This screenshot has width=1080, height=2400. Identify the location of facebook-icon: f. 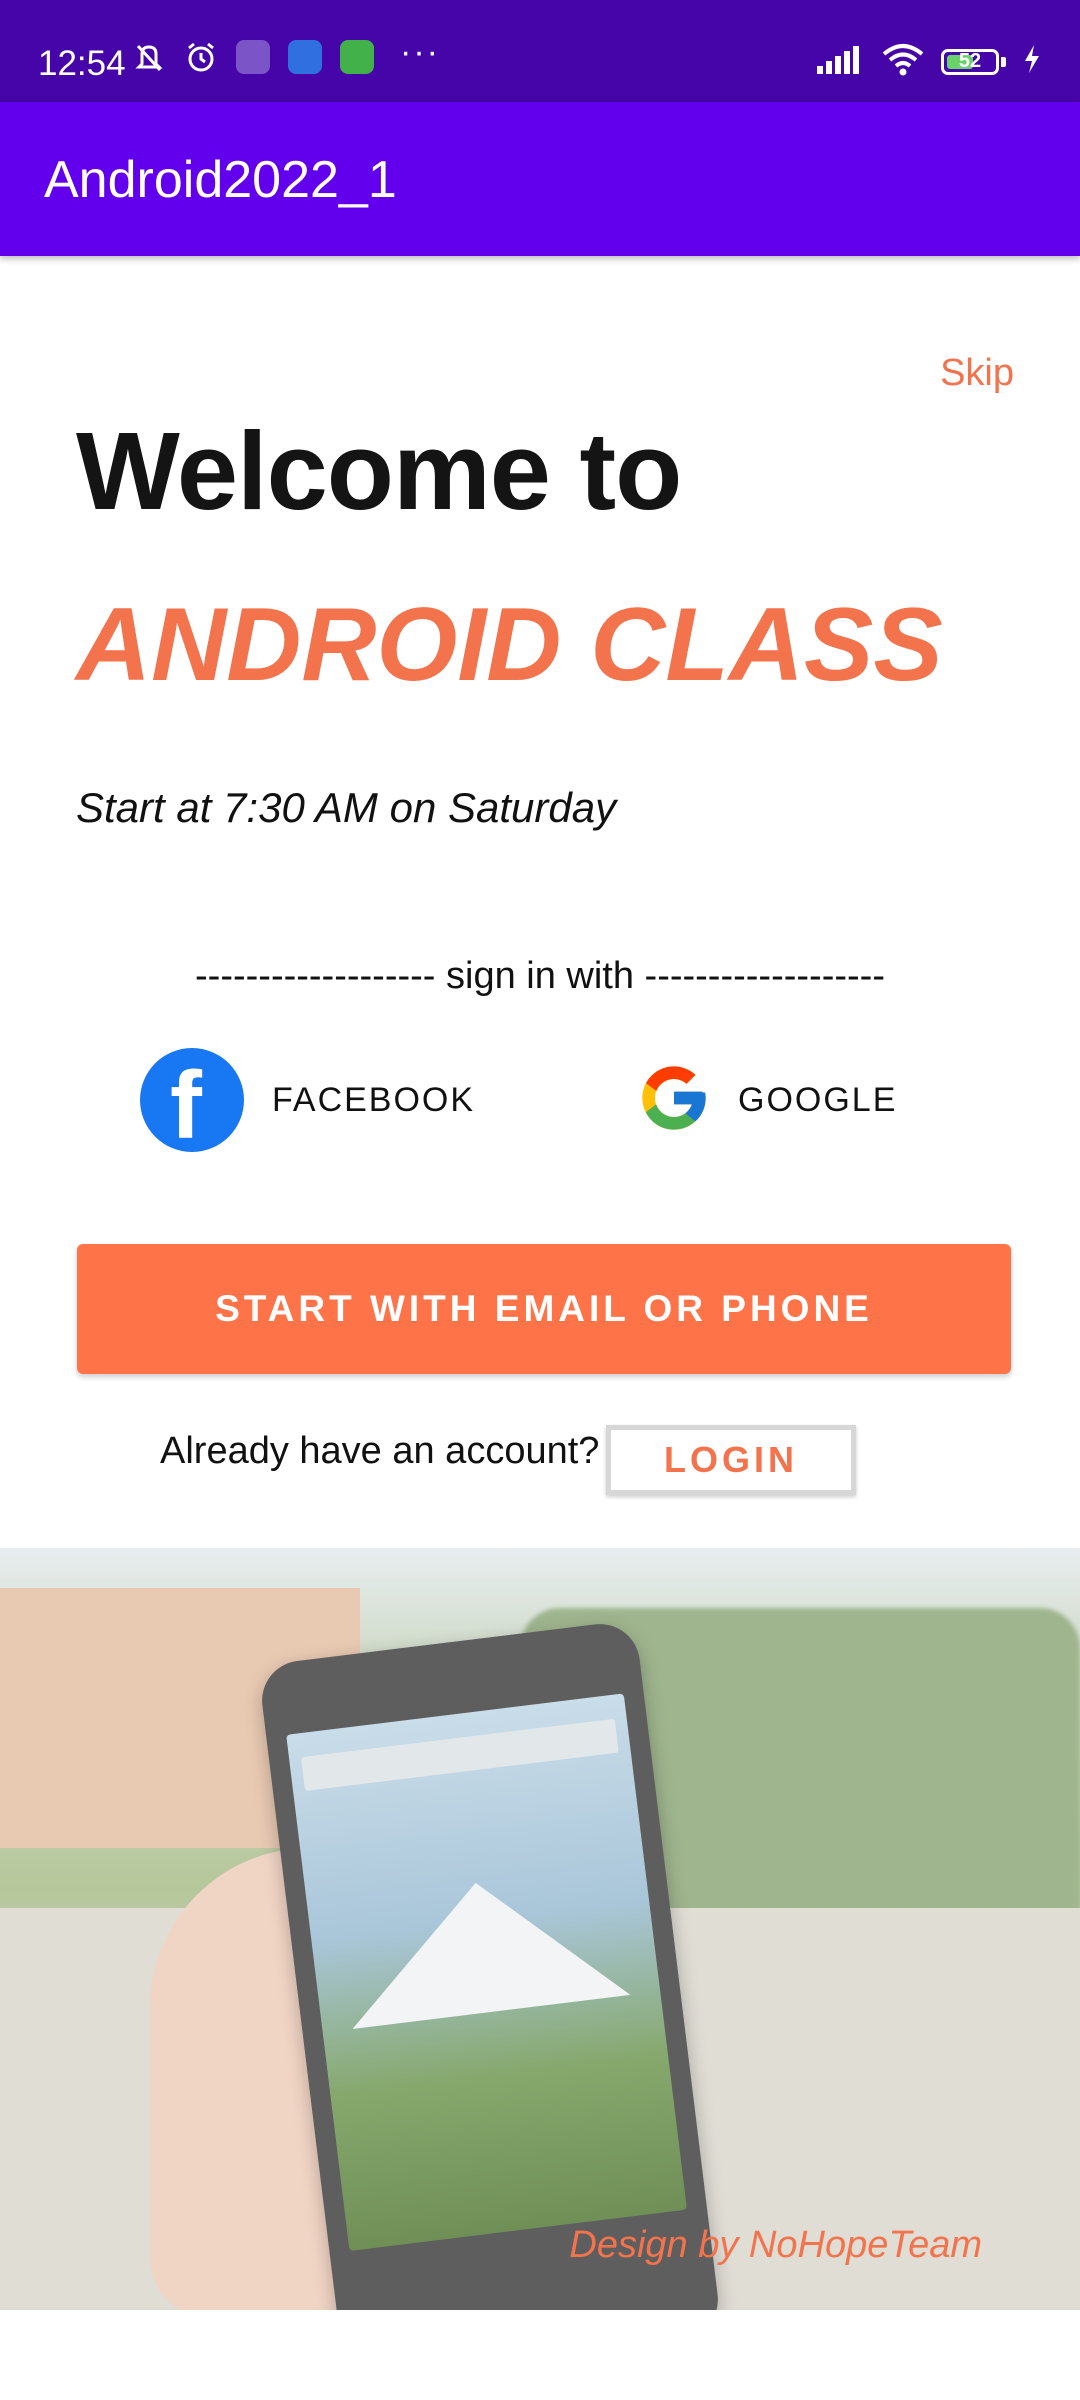
(192, 1100).